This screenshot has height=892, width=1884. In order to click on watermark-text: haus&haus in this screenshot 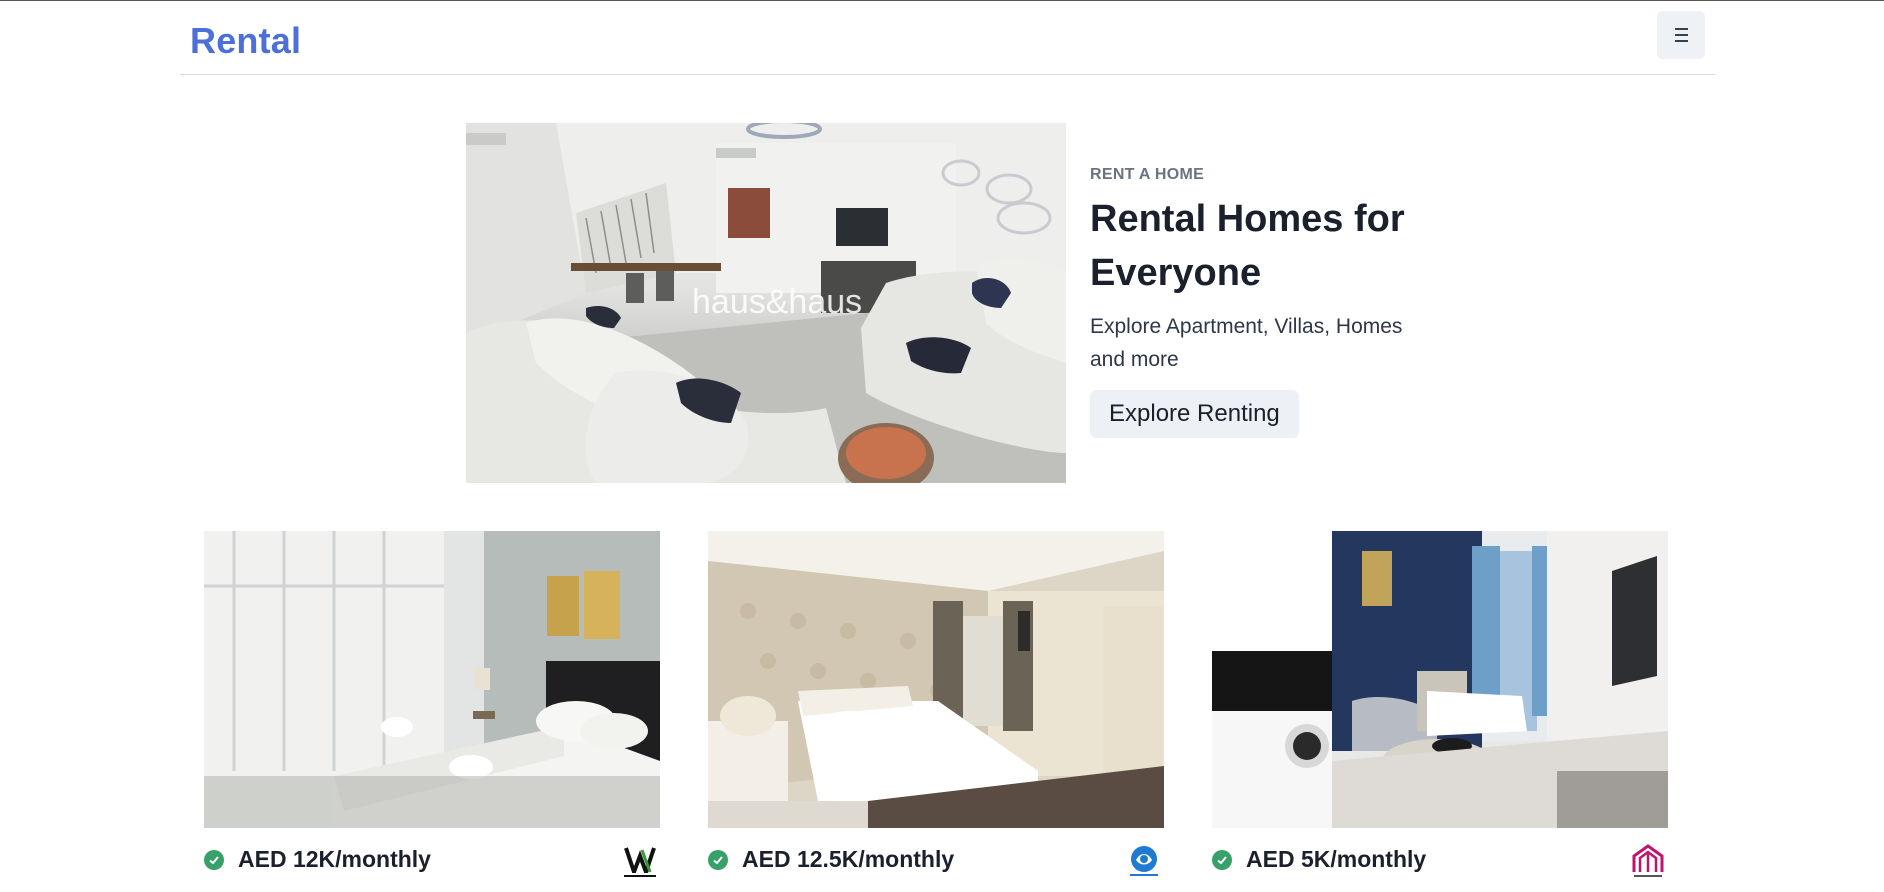, I will do `click(777, 302)`.